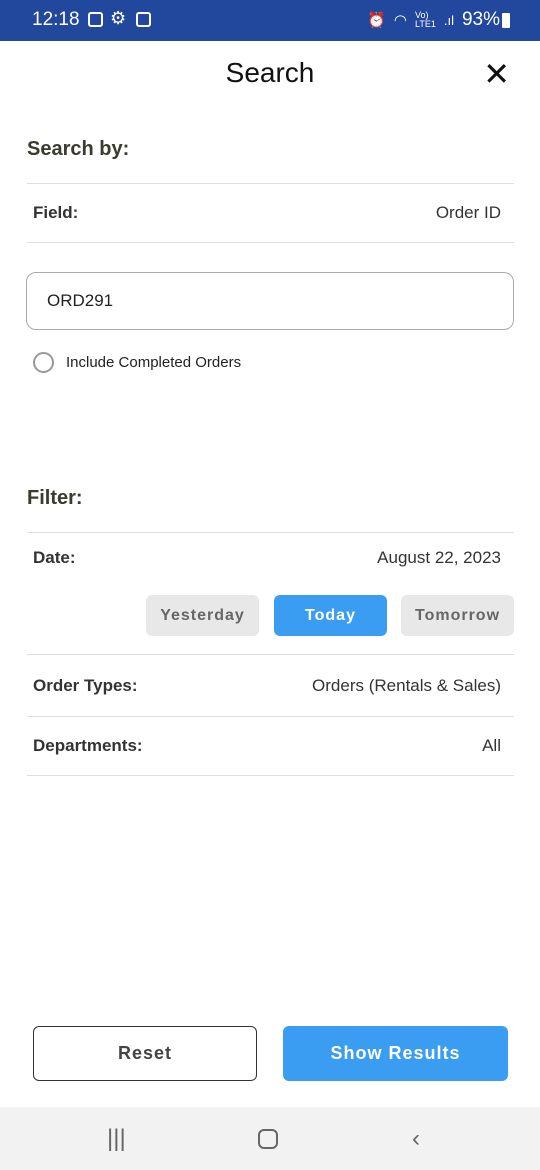  I want to click on recent-apps-icon: |||, so click(116, 1139).